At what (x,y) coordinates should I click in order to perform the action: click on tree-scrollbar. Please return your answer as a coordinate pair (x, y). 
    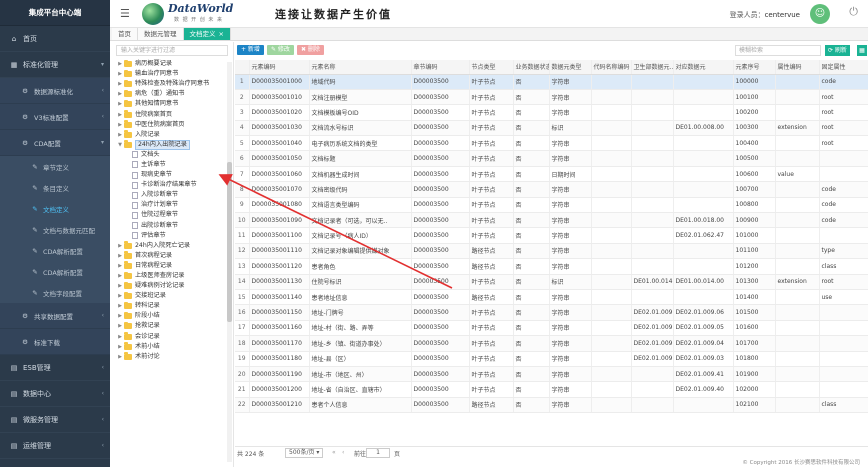
    Looking at the image, I should click on (229, 262).